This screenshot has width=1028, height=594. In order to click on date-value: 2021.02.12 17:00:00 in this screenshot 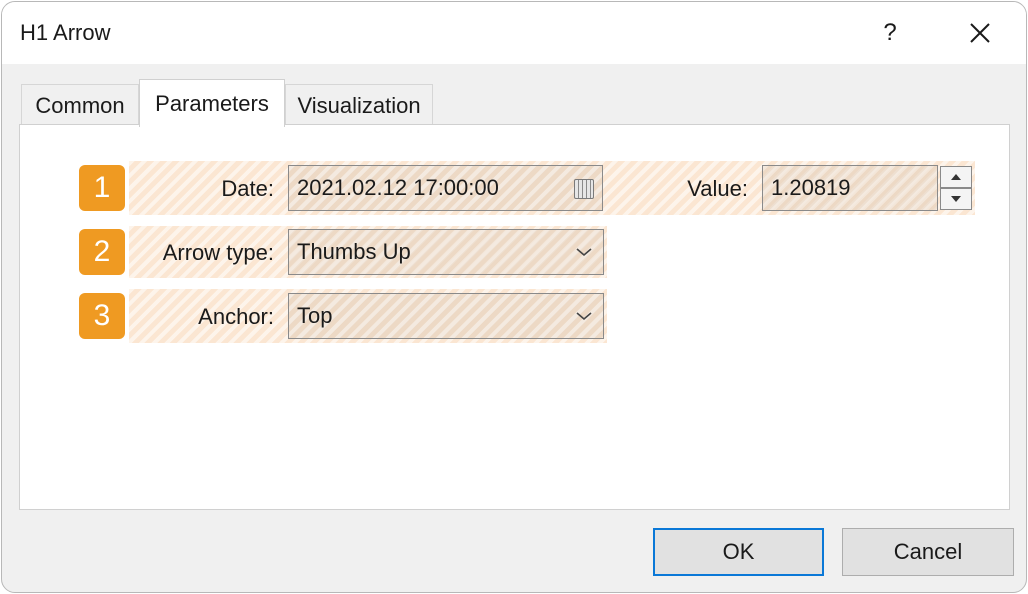, I will do `click(398, 187)`.